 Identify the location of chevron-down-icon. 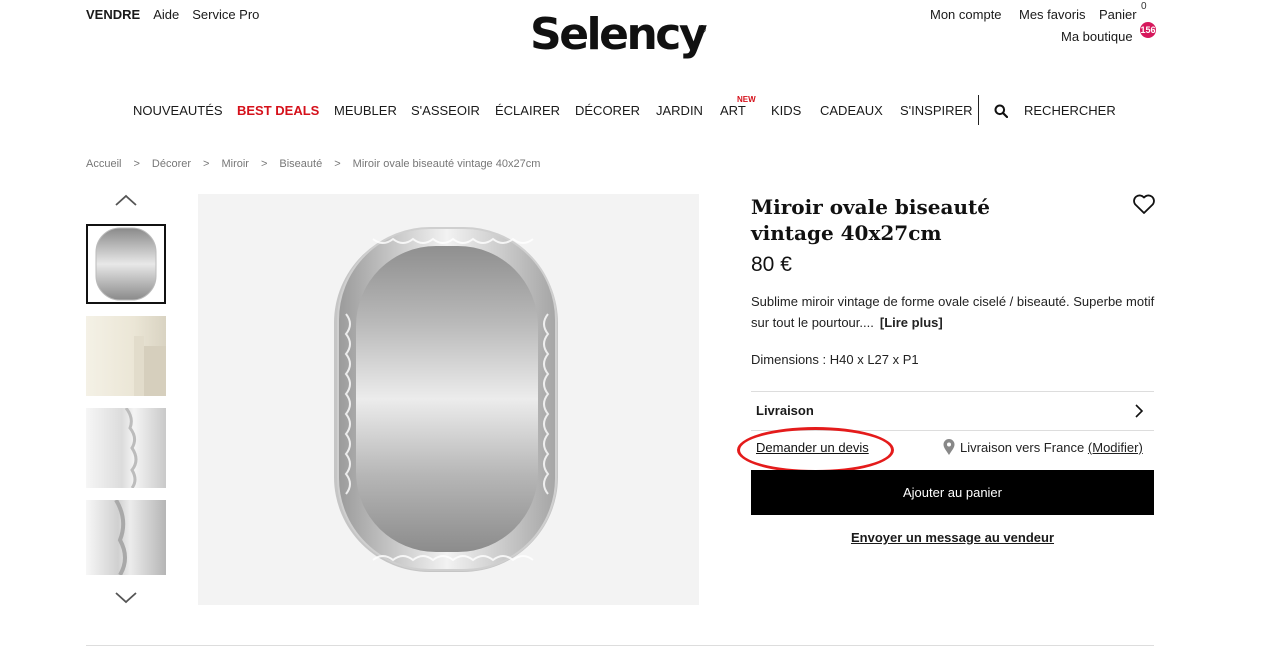
(126, 598).